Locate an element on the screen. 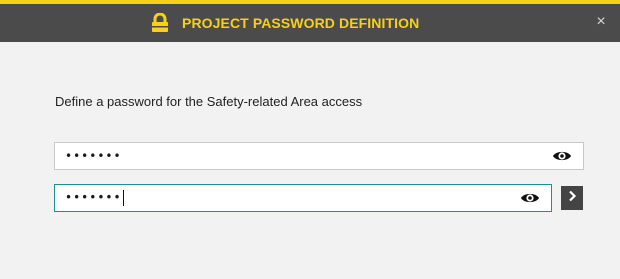  confirm-password-field: ••••••• is located at coordinates (303, 198).